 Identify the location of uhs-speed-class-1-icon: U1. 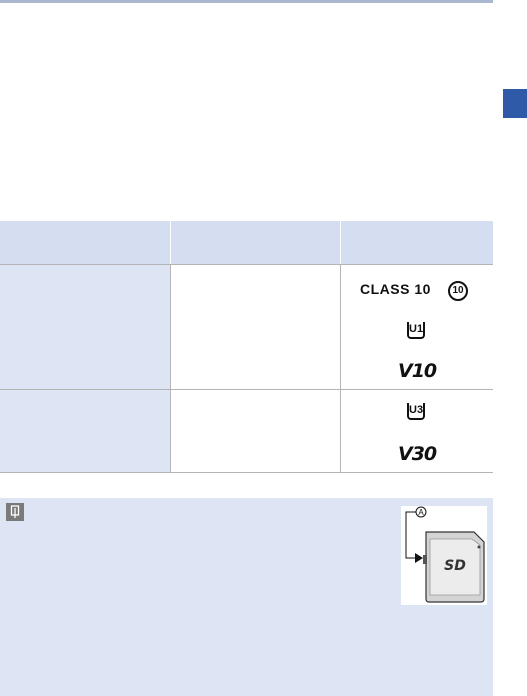
(416, 329).